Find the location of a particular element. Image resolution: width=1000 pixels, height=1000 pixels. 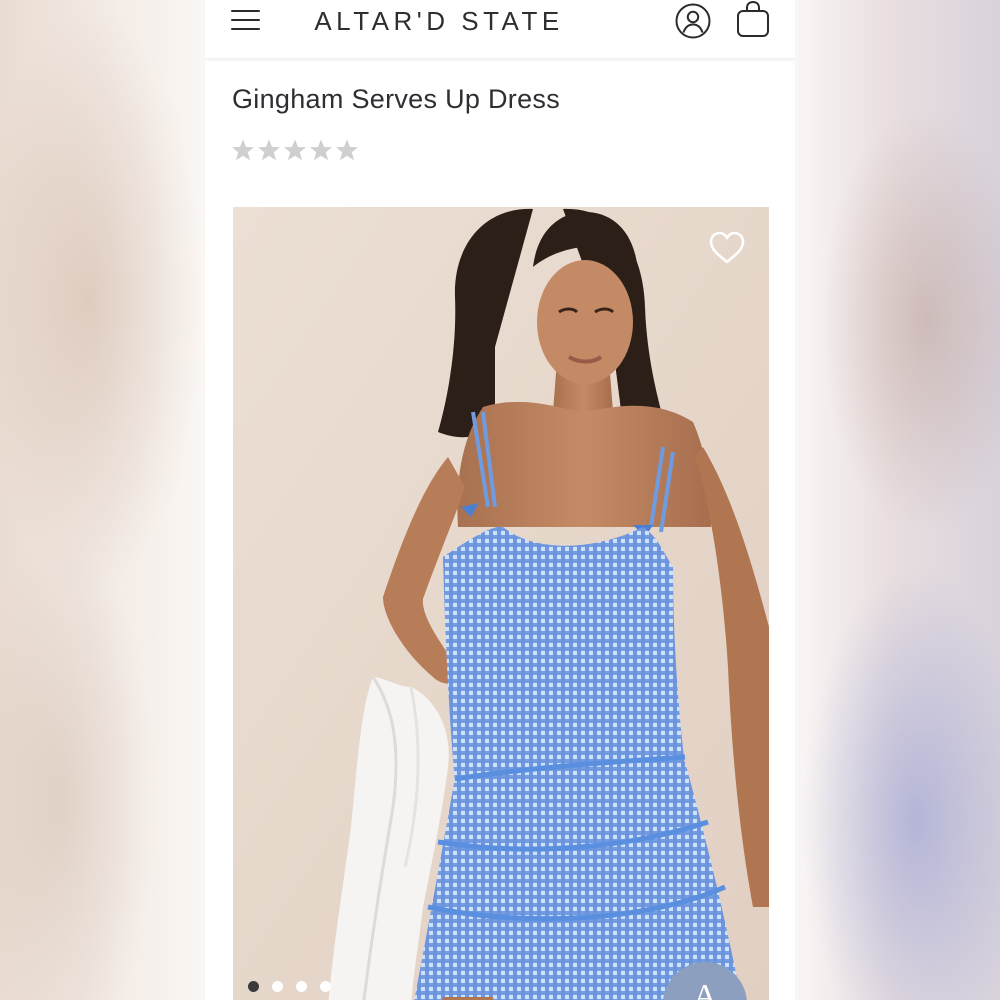

top-navigation-bar: ALTAR'D STATE is located at coordinates (500, 29).